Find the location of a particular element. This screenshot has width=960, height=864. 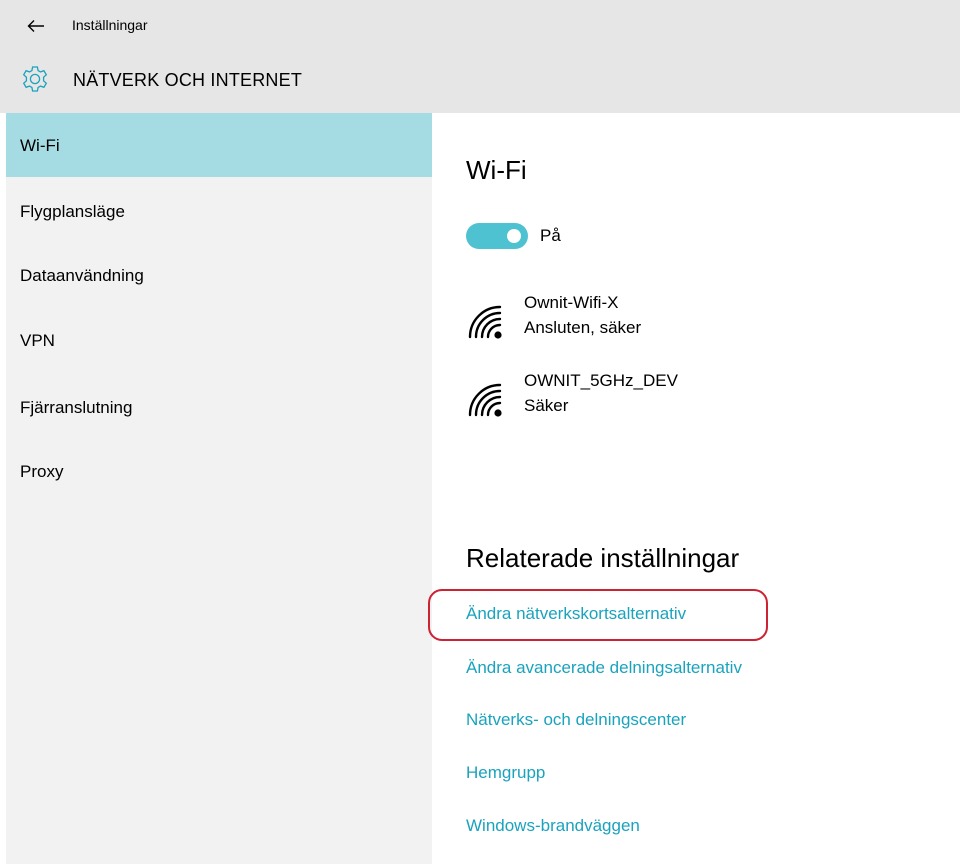

network-status: Säker is located at coordinates (546, 405).